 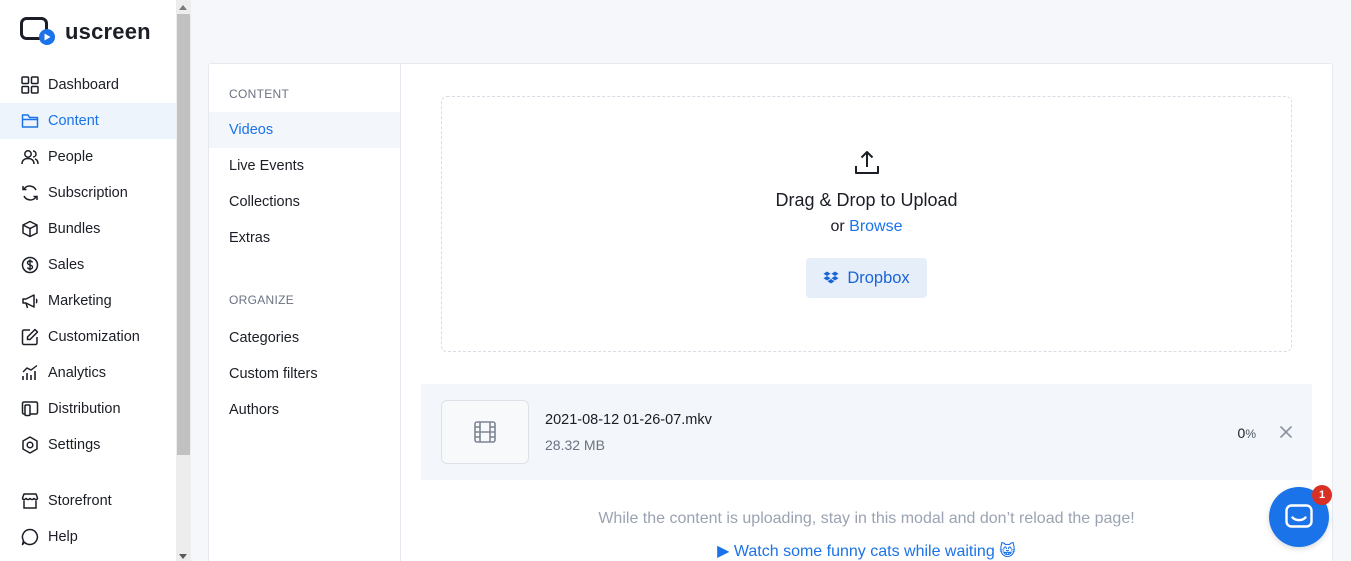 What do you see at coordinates (183, 556) in the screenshot?
I see `scroll-down-arrow-icon` at bounding box center [183, 556].